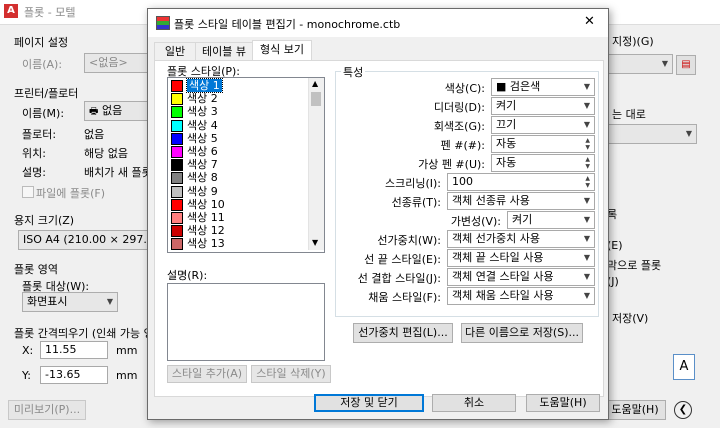 The height and width of the screenshot is (428, 720). I want to click on plot-offset-header: 플롯 간격띄우기 (인쇄 가능 영, so click(84, 333).